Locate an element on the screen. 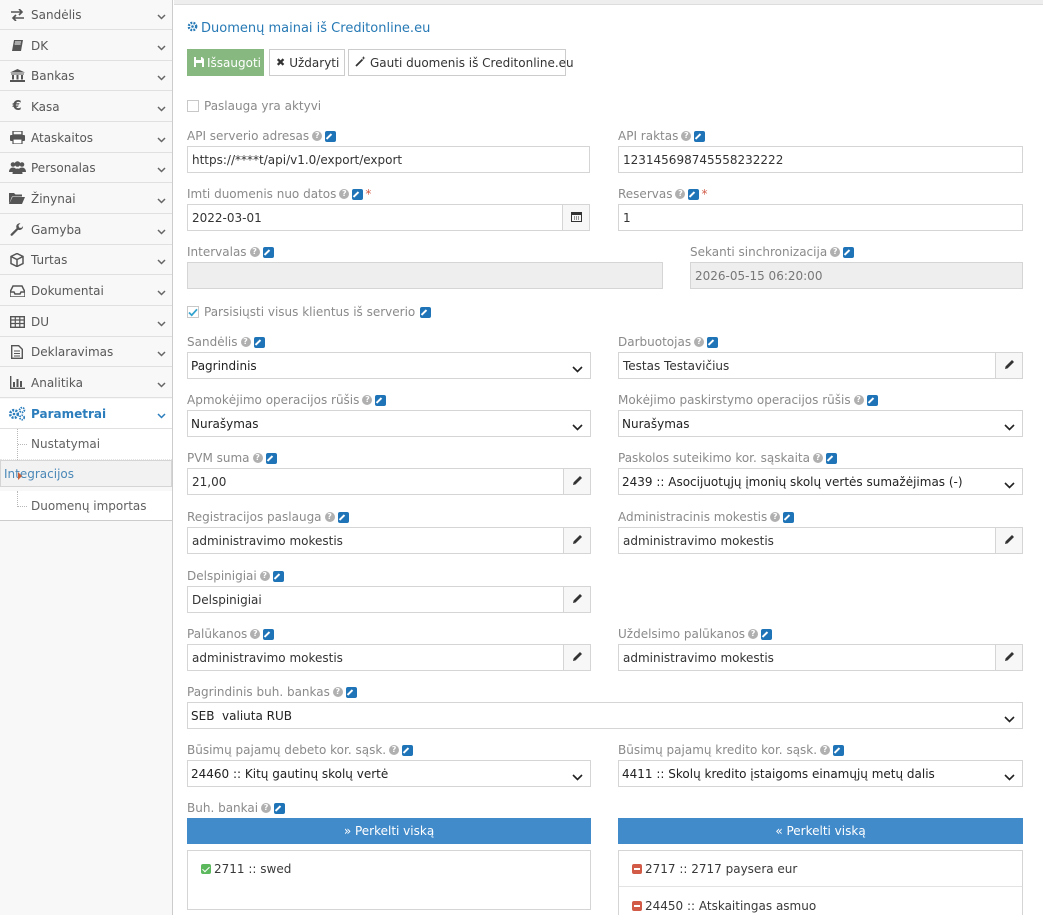 This screenshot has width=1043, height=924. sidebar-item-gamyba: Gamyba is located at coordinates (86, 230).